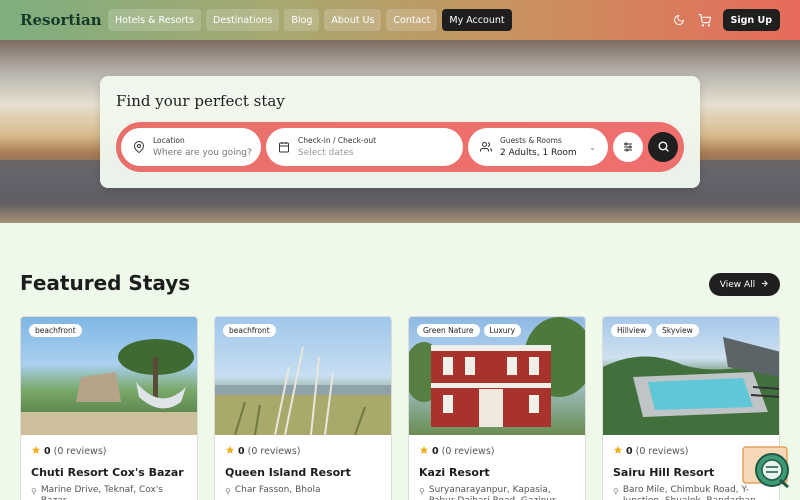 The width and height of the screenshot is (800, 500). Describe the element at coordinates (277, 490) in the screenshot. I see `stay-location-text: Char Fasson, Bhola` at that location.